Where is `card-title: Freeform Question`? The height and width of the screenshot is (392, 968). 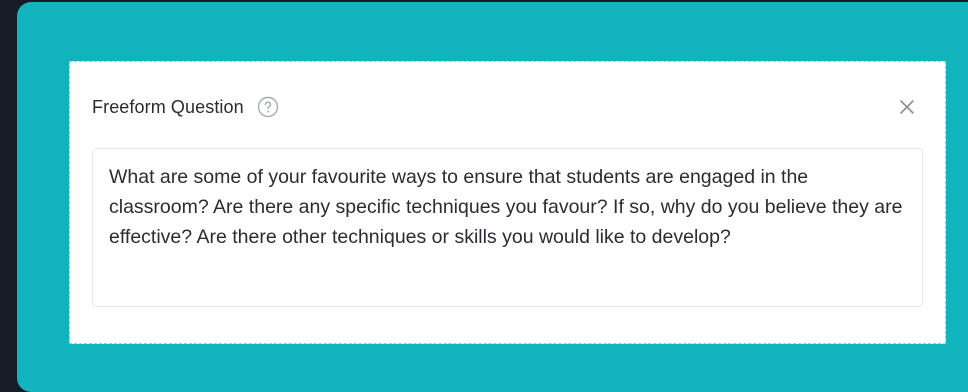 card-title: Freeform Question is located at coordinates (168, 106).